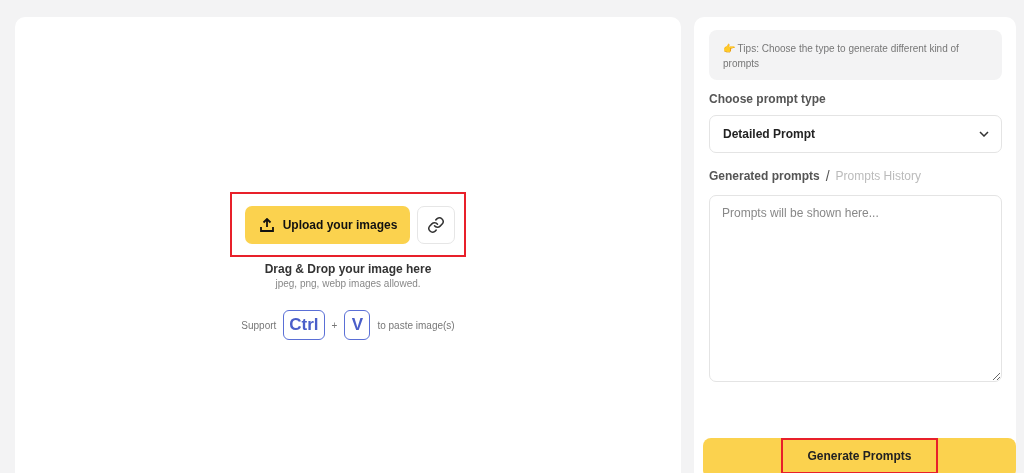 This screenshot has height=473, width=1024. Describe the element at coordinates (327, 225) in the screenshot. I see `upload-button: Upload your images` at that location.